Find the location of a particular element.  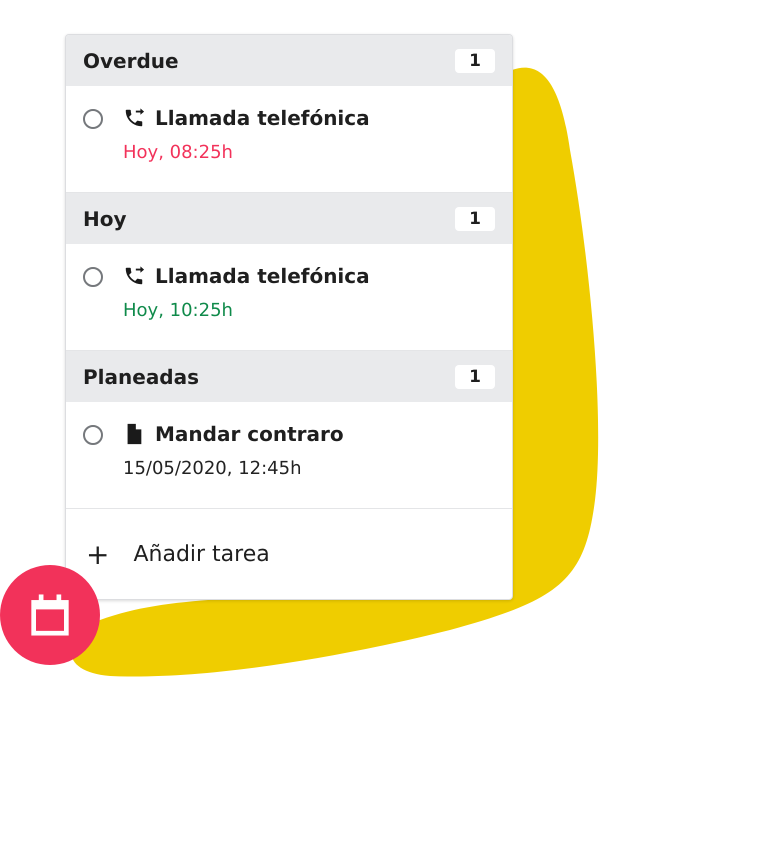

section-title: Overdue is located at coordinates (131, 60).